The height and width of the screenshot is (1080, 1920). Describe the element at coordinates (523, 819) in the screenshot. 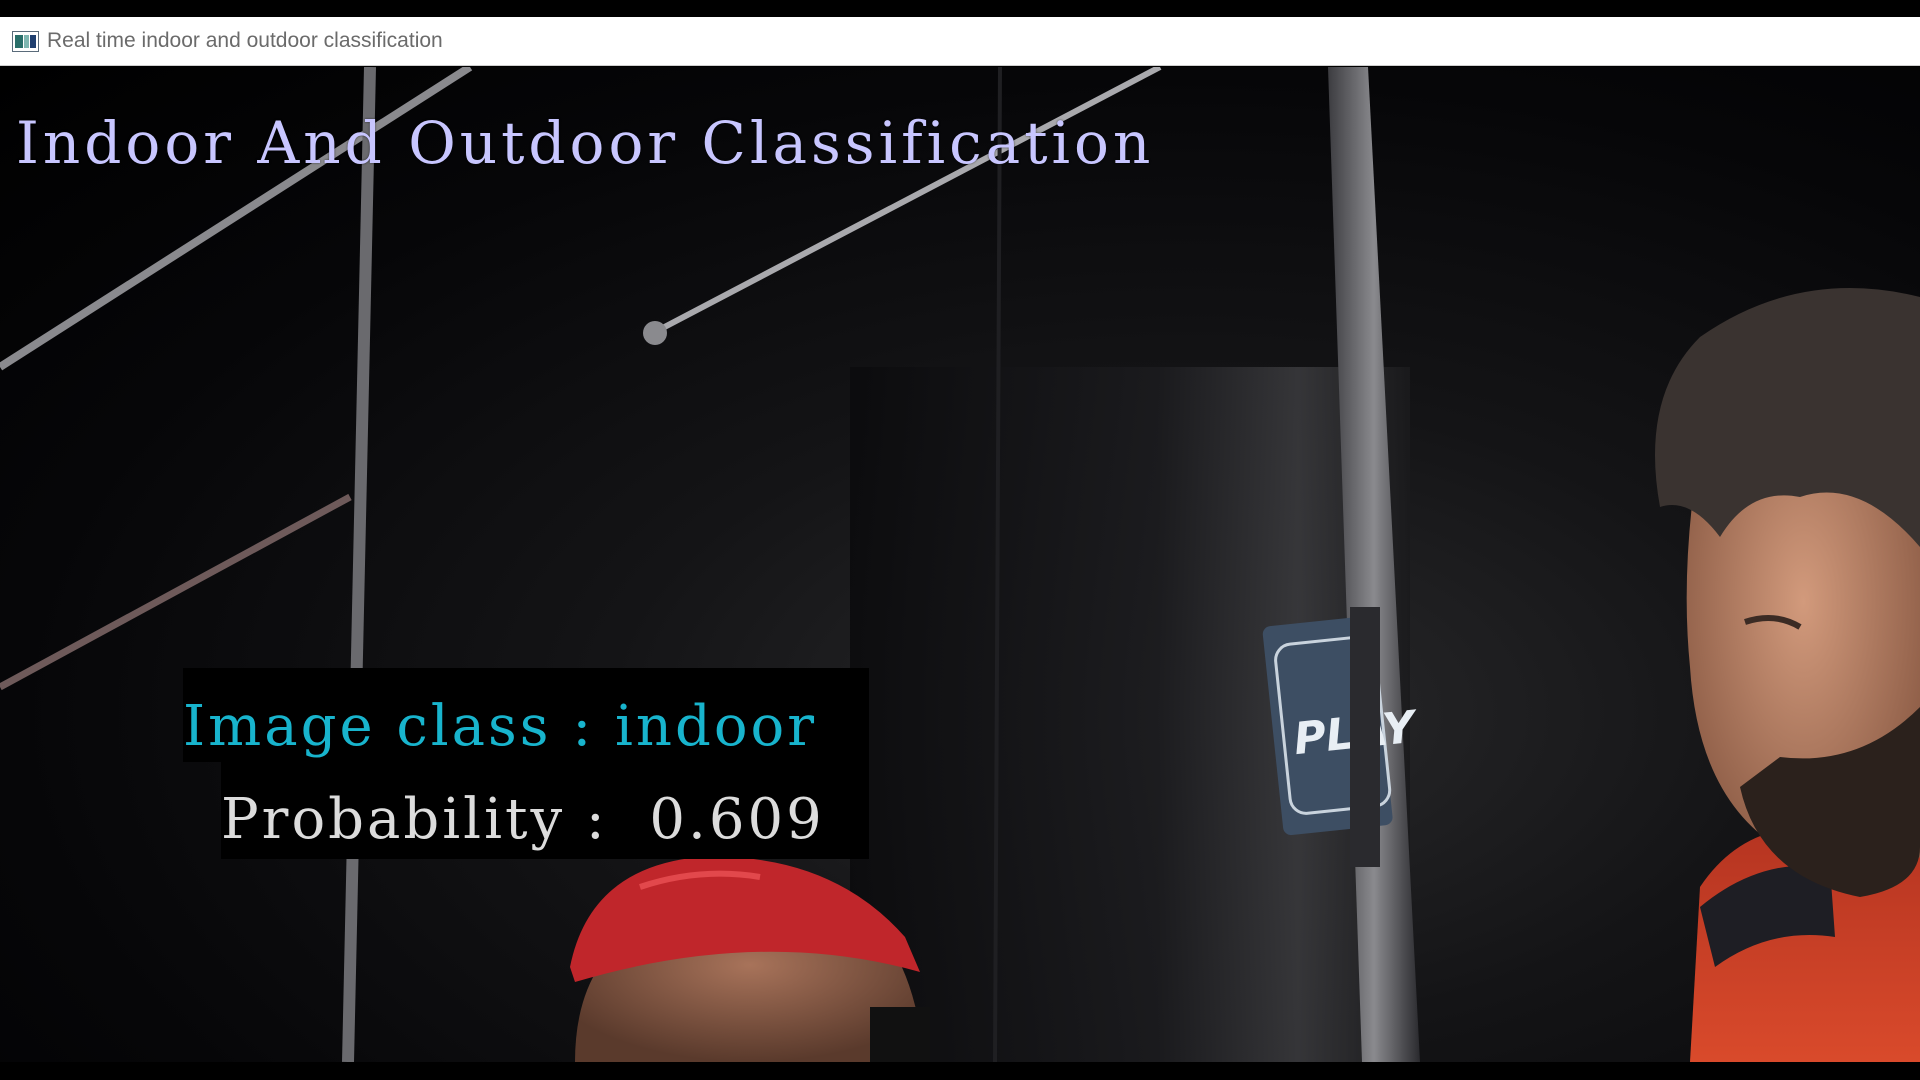

I see `probability-label: Probability : 0.609` at that location.